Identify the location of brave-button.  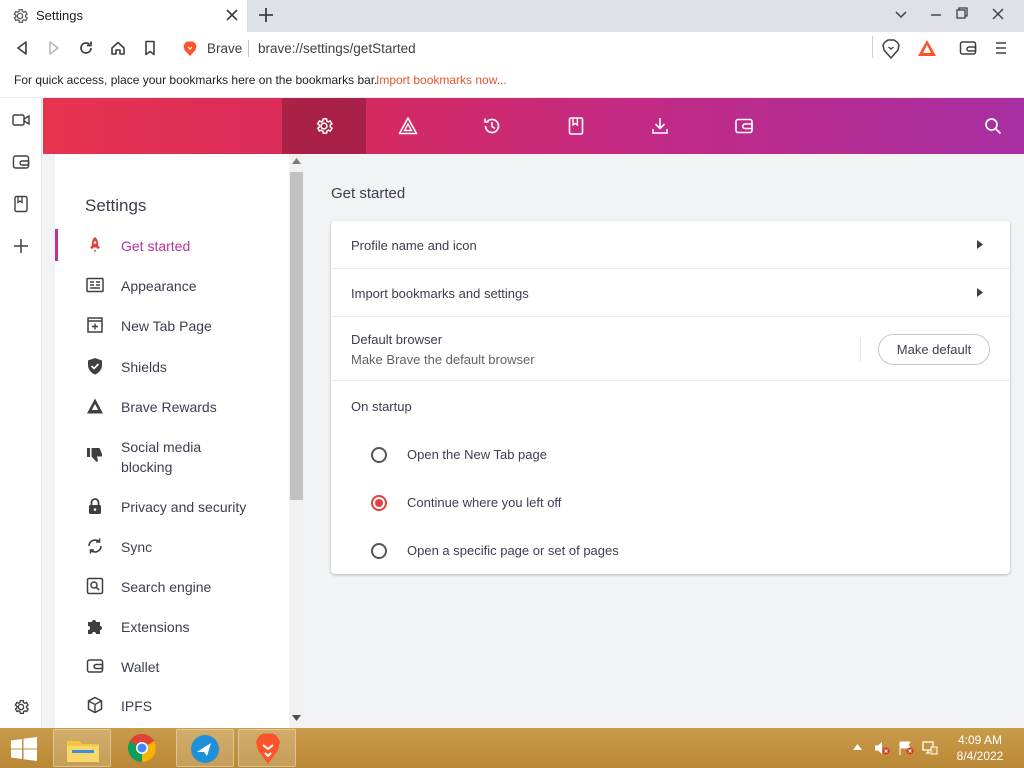
(267, 748).